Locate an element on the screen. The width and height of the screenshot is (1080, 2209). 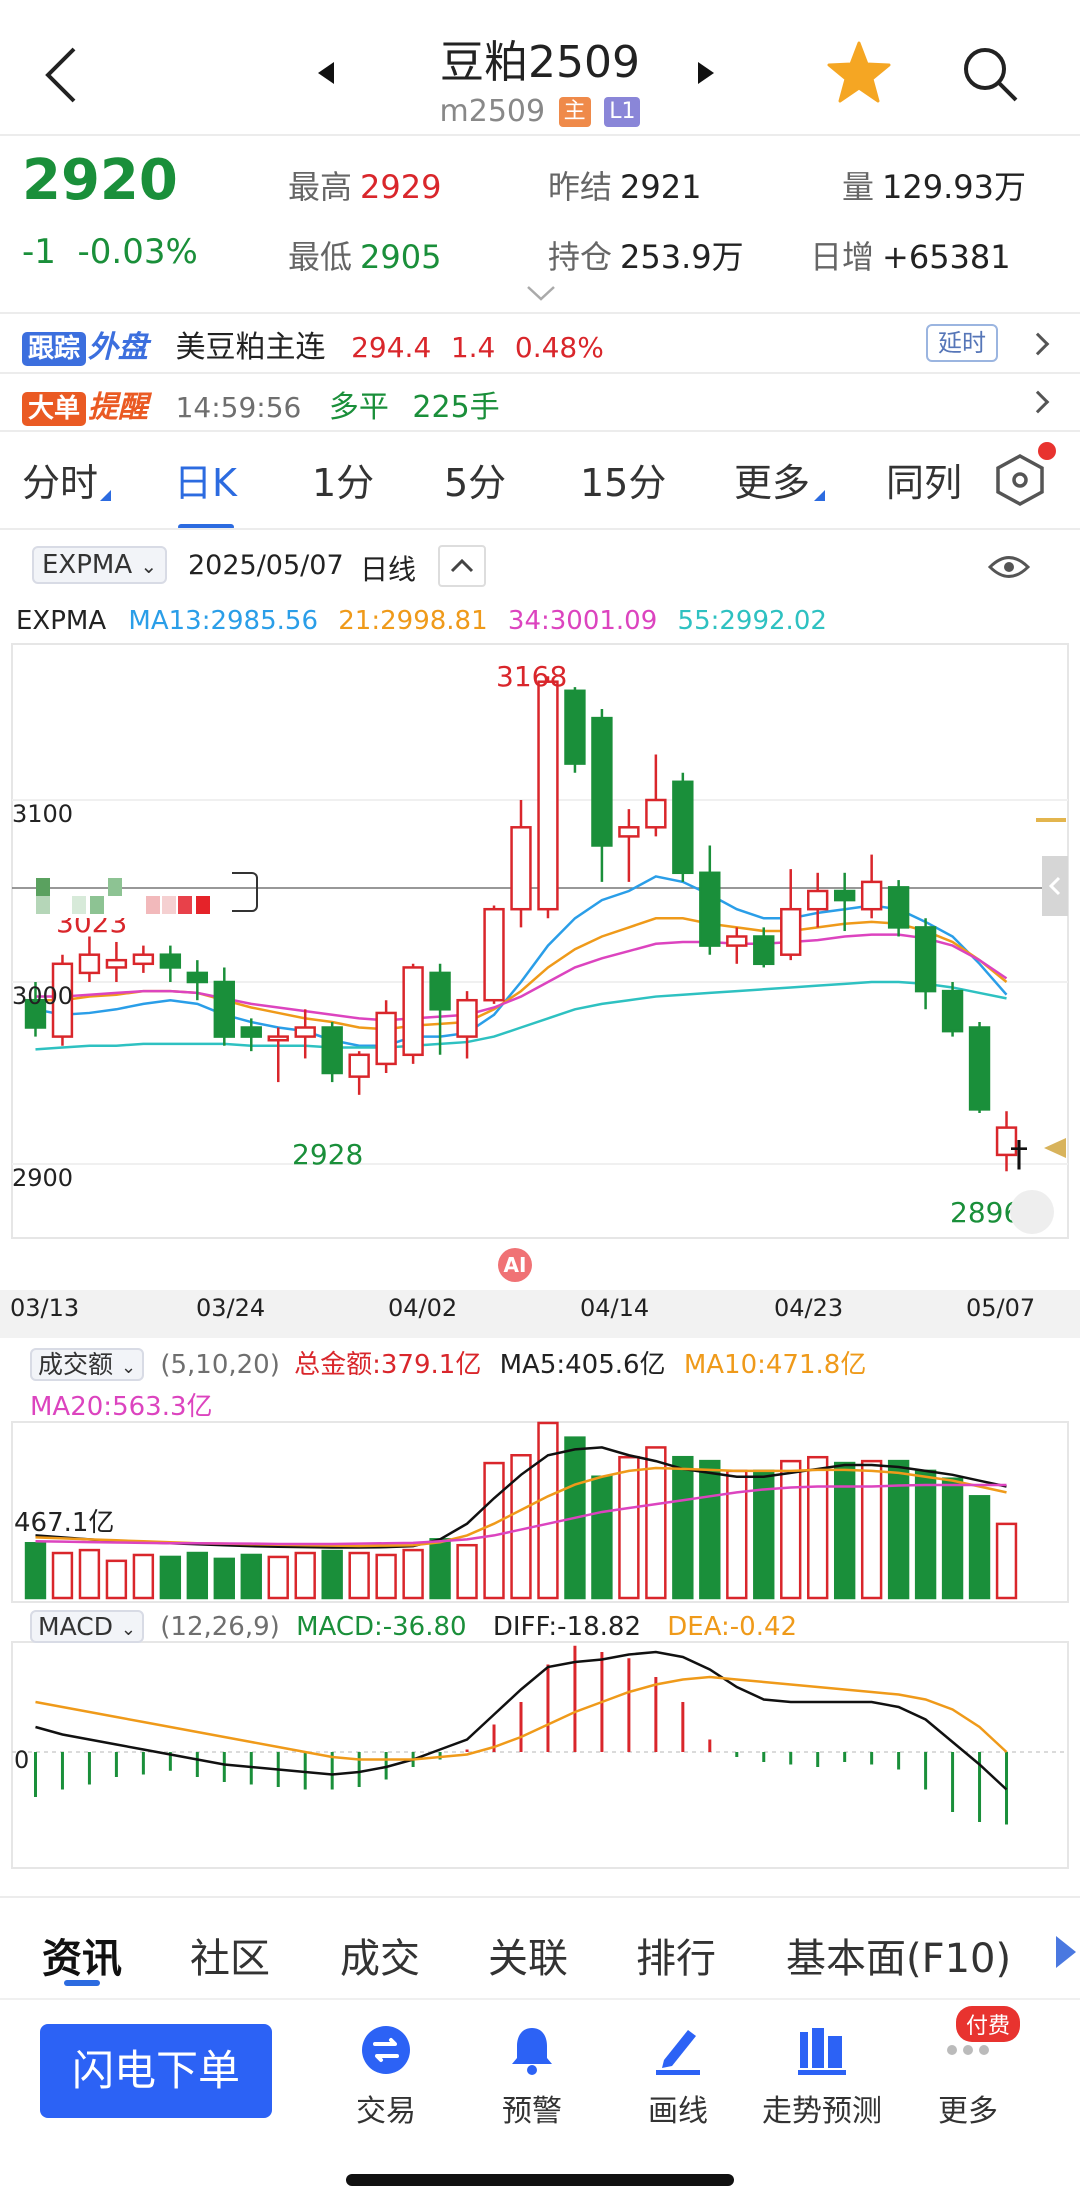
dropdown-corner-icon is located at coordinates (105, 495).